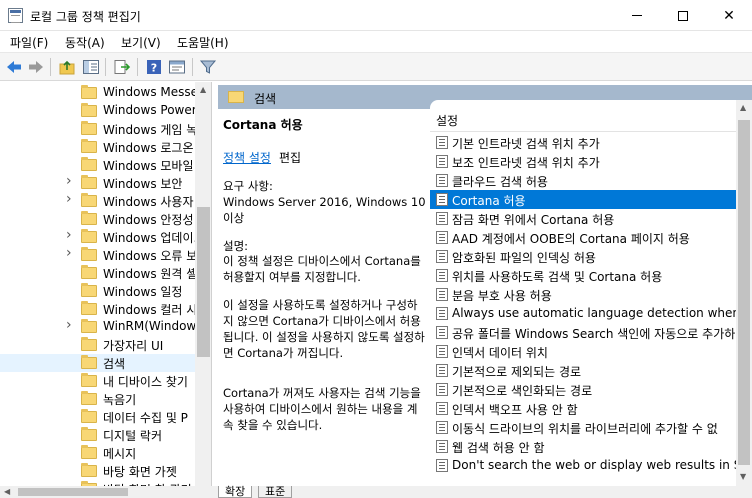  What do you see at coordinates (97, 417) in the screenshot?
I see `tree-item: 데이터 수집 및 P` at bounding box center [97, 417].